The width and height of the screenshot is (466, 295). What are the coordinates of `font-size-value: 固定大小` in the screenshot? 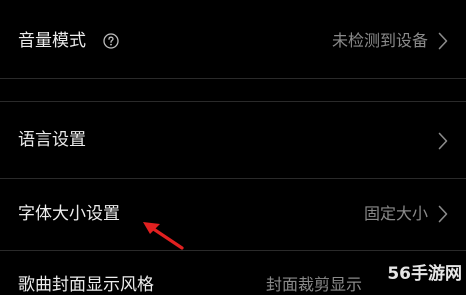 It's located at (395, 213).